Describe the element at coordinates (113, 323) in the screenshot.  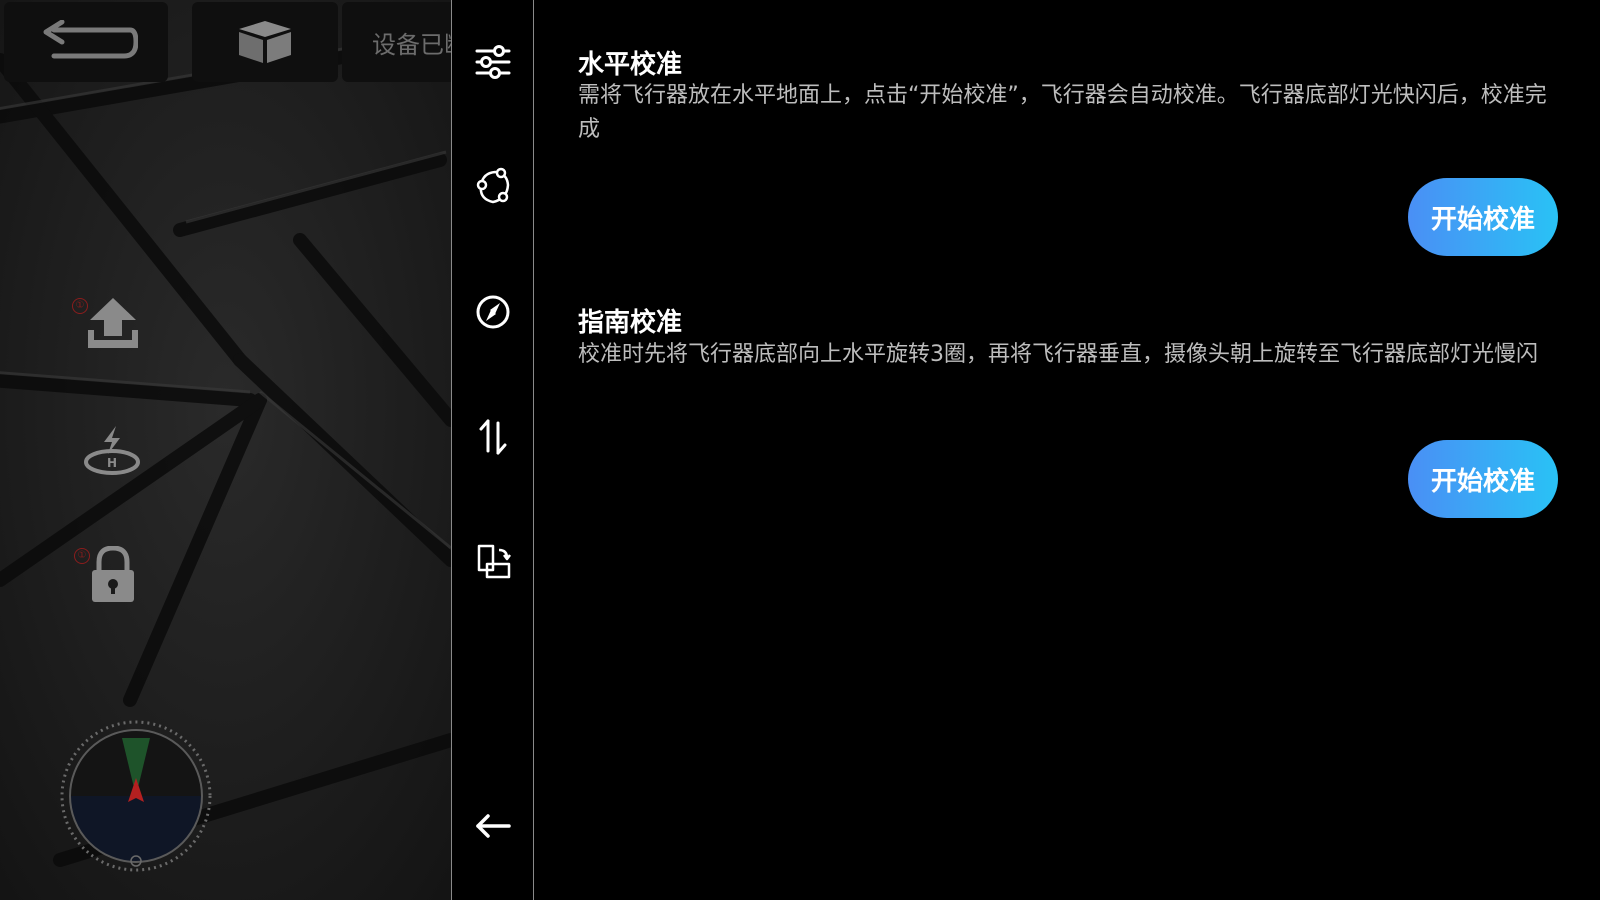
I see `takeoff-icon` at that location.